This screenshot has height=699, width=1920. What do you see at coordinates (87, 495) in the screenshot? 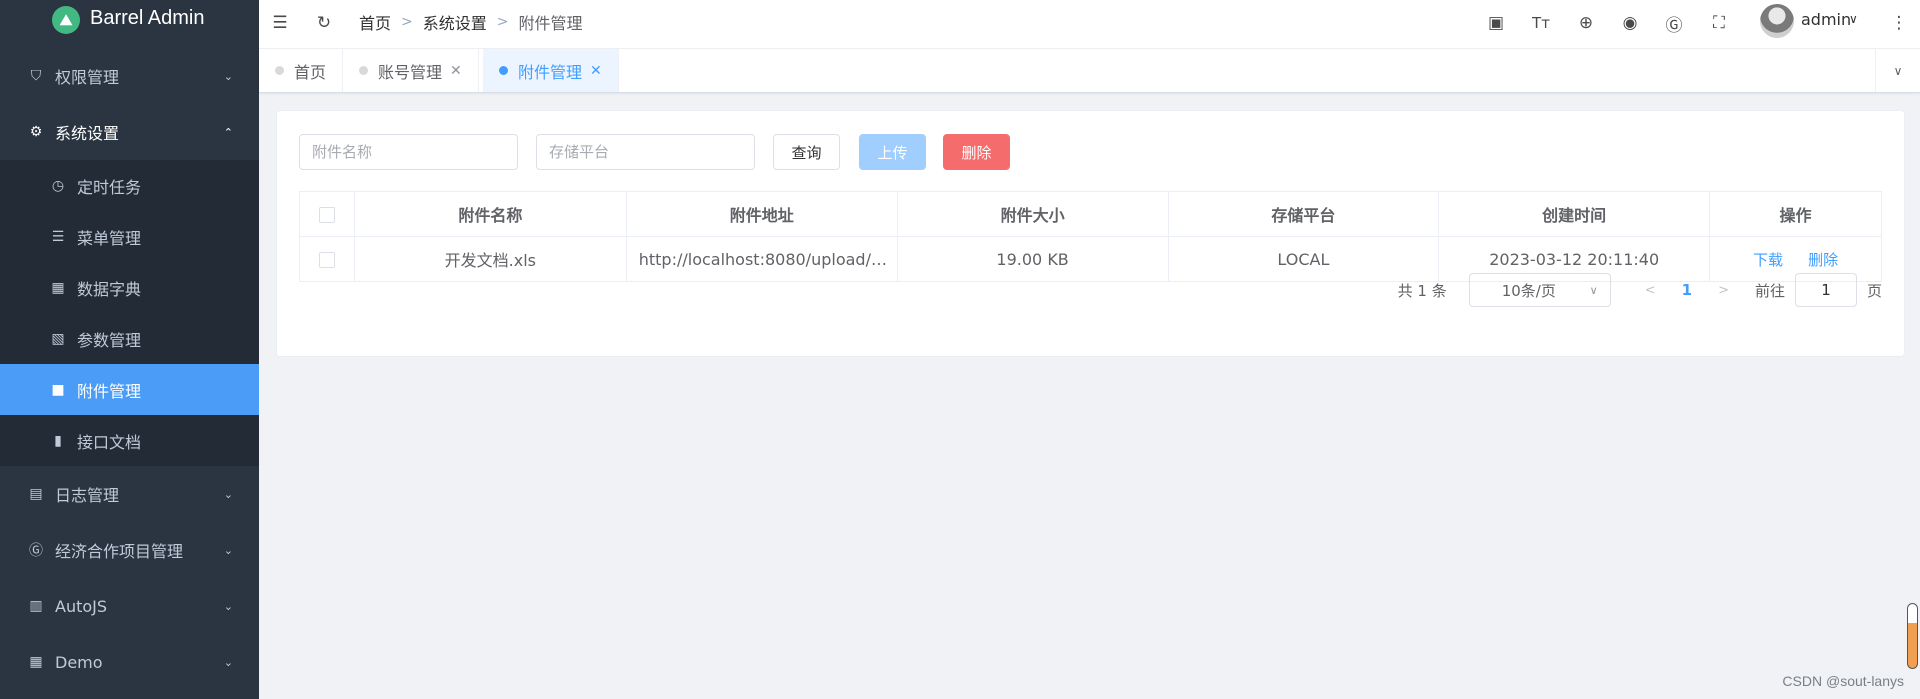
I see `sidebar-item-label: 日志管理` at bounding box center [87, 495].